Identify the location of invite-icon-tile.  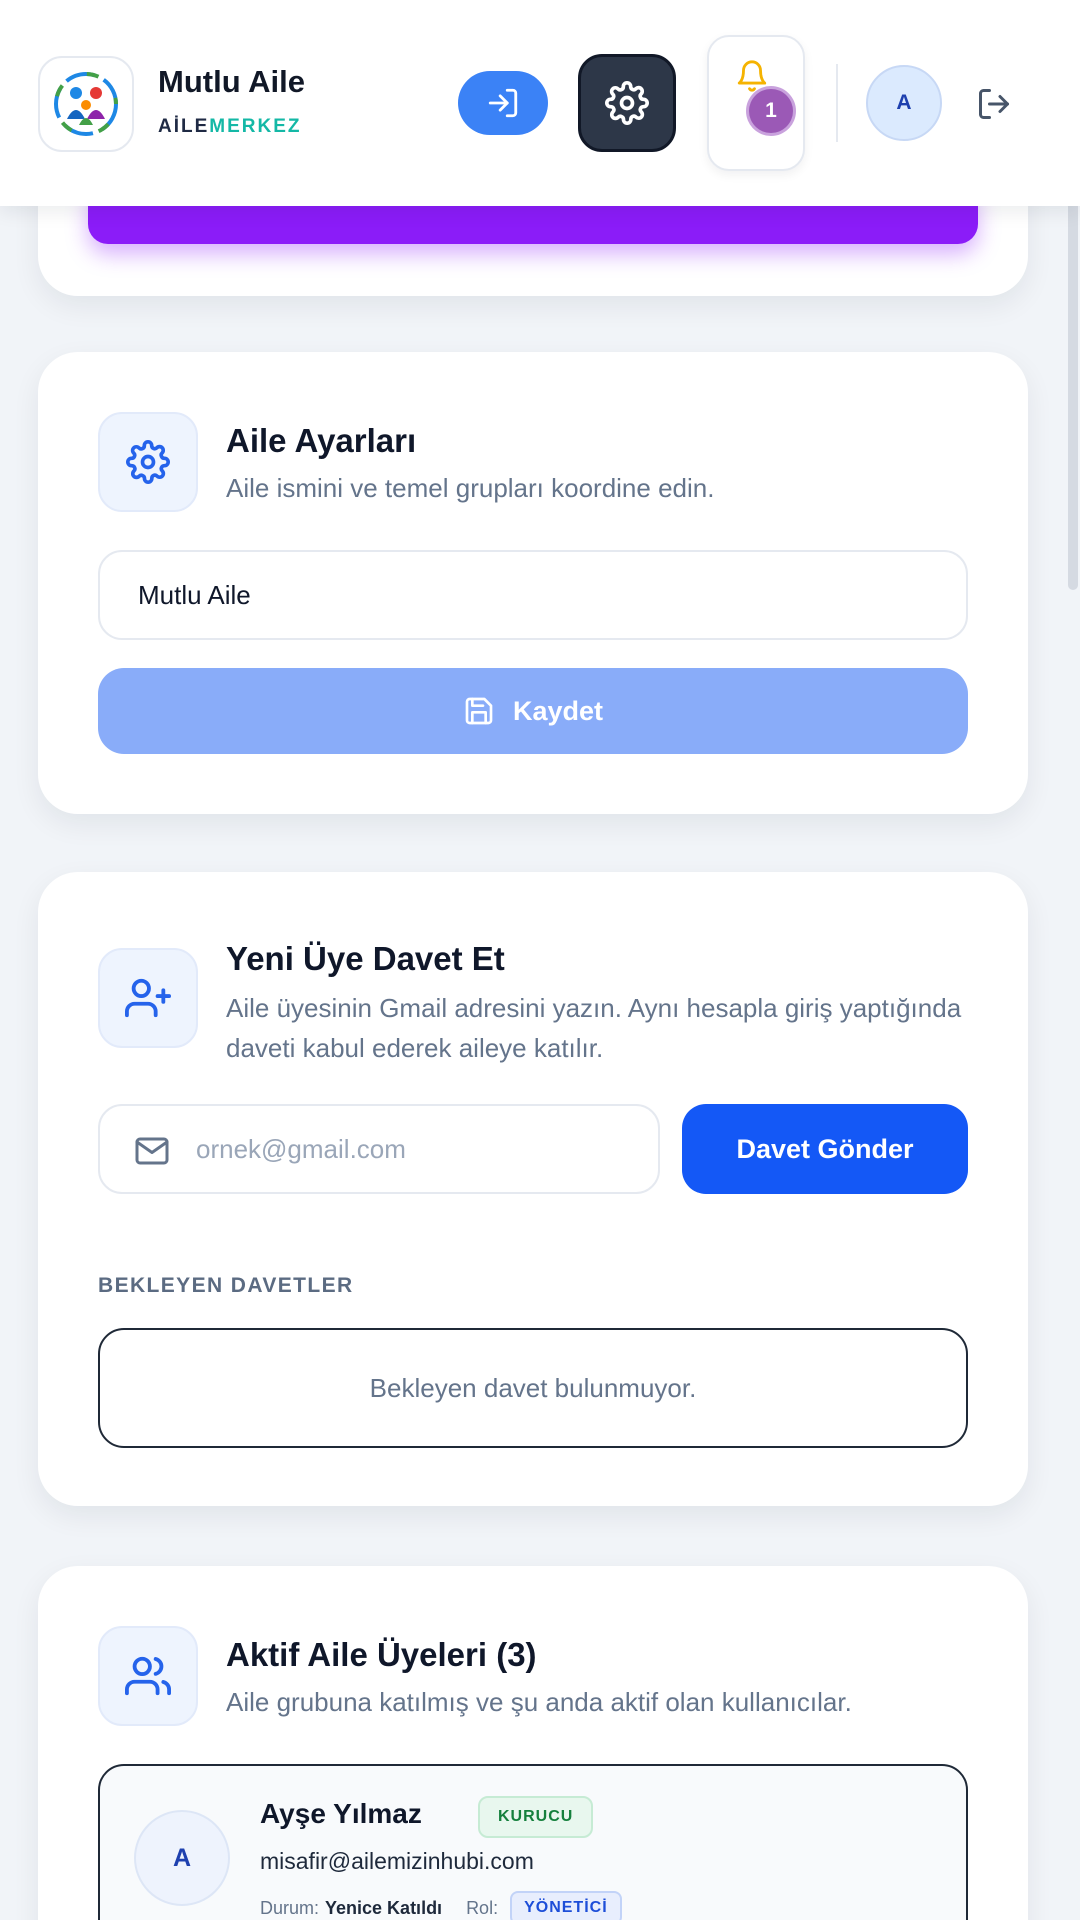
(148, 998).